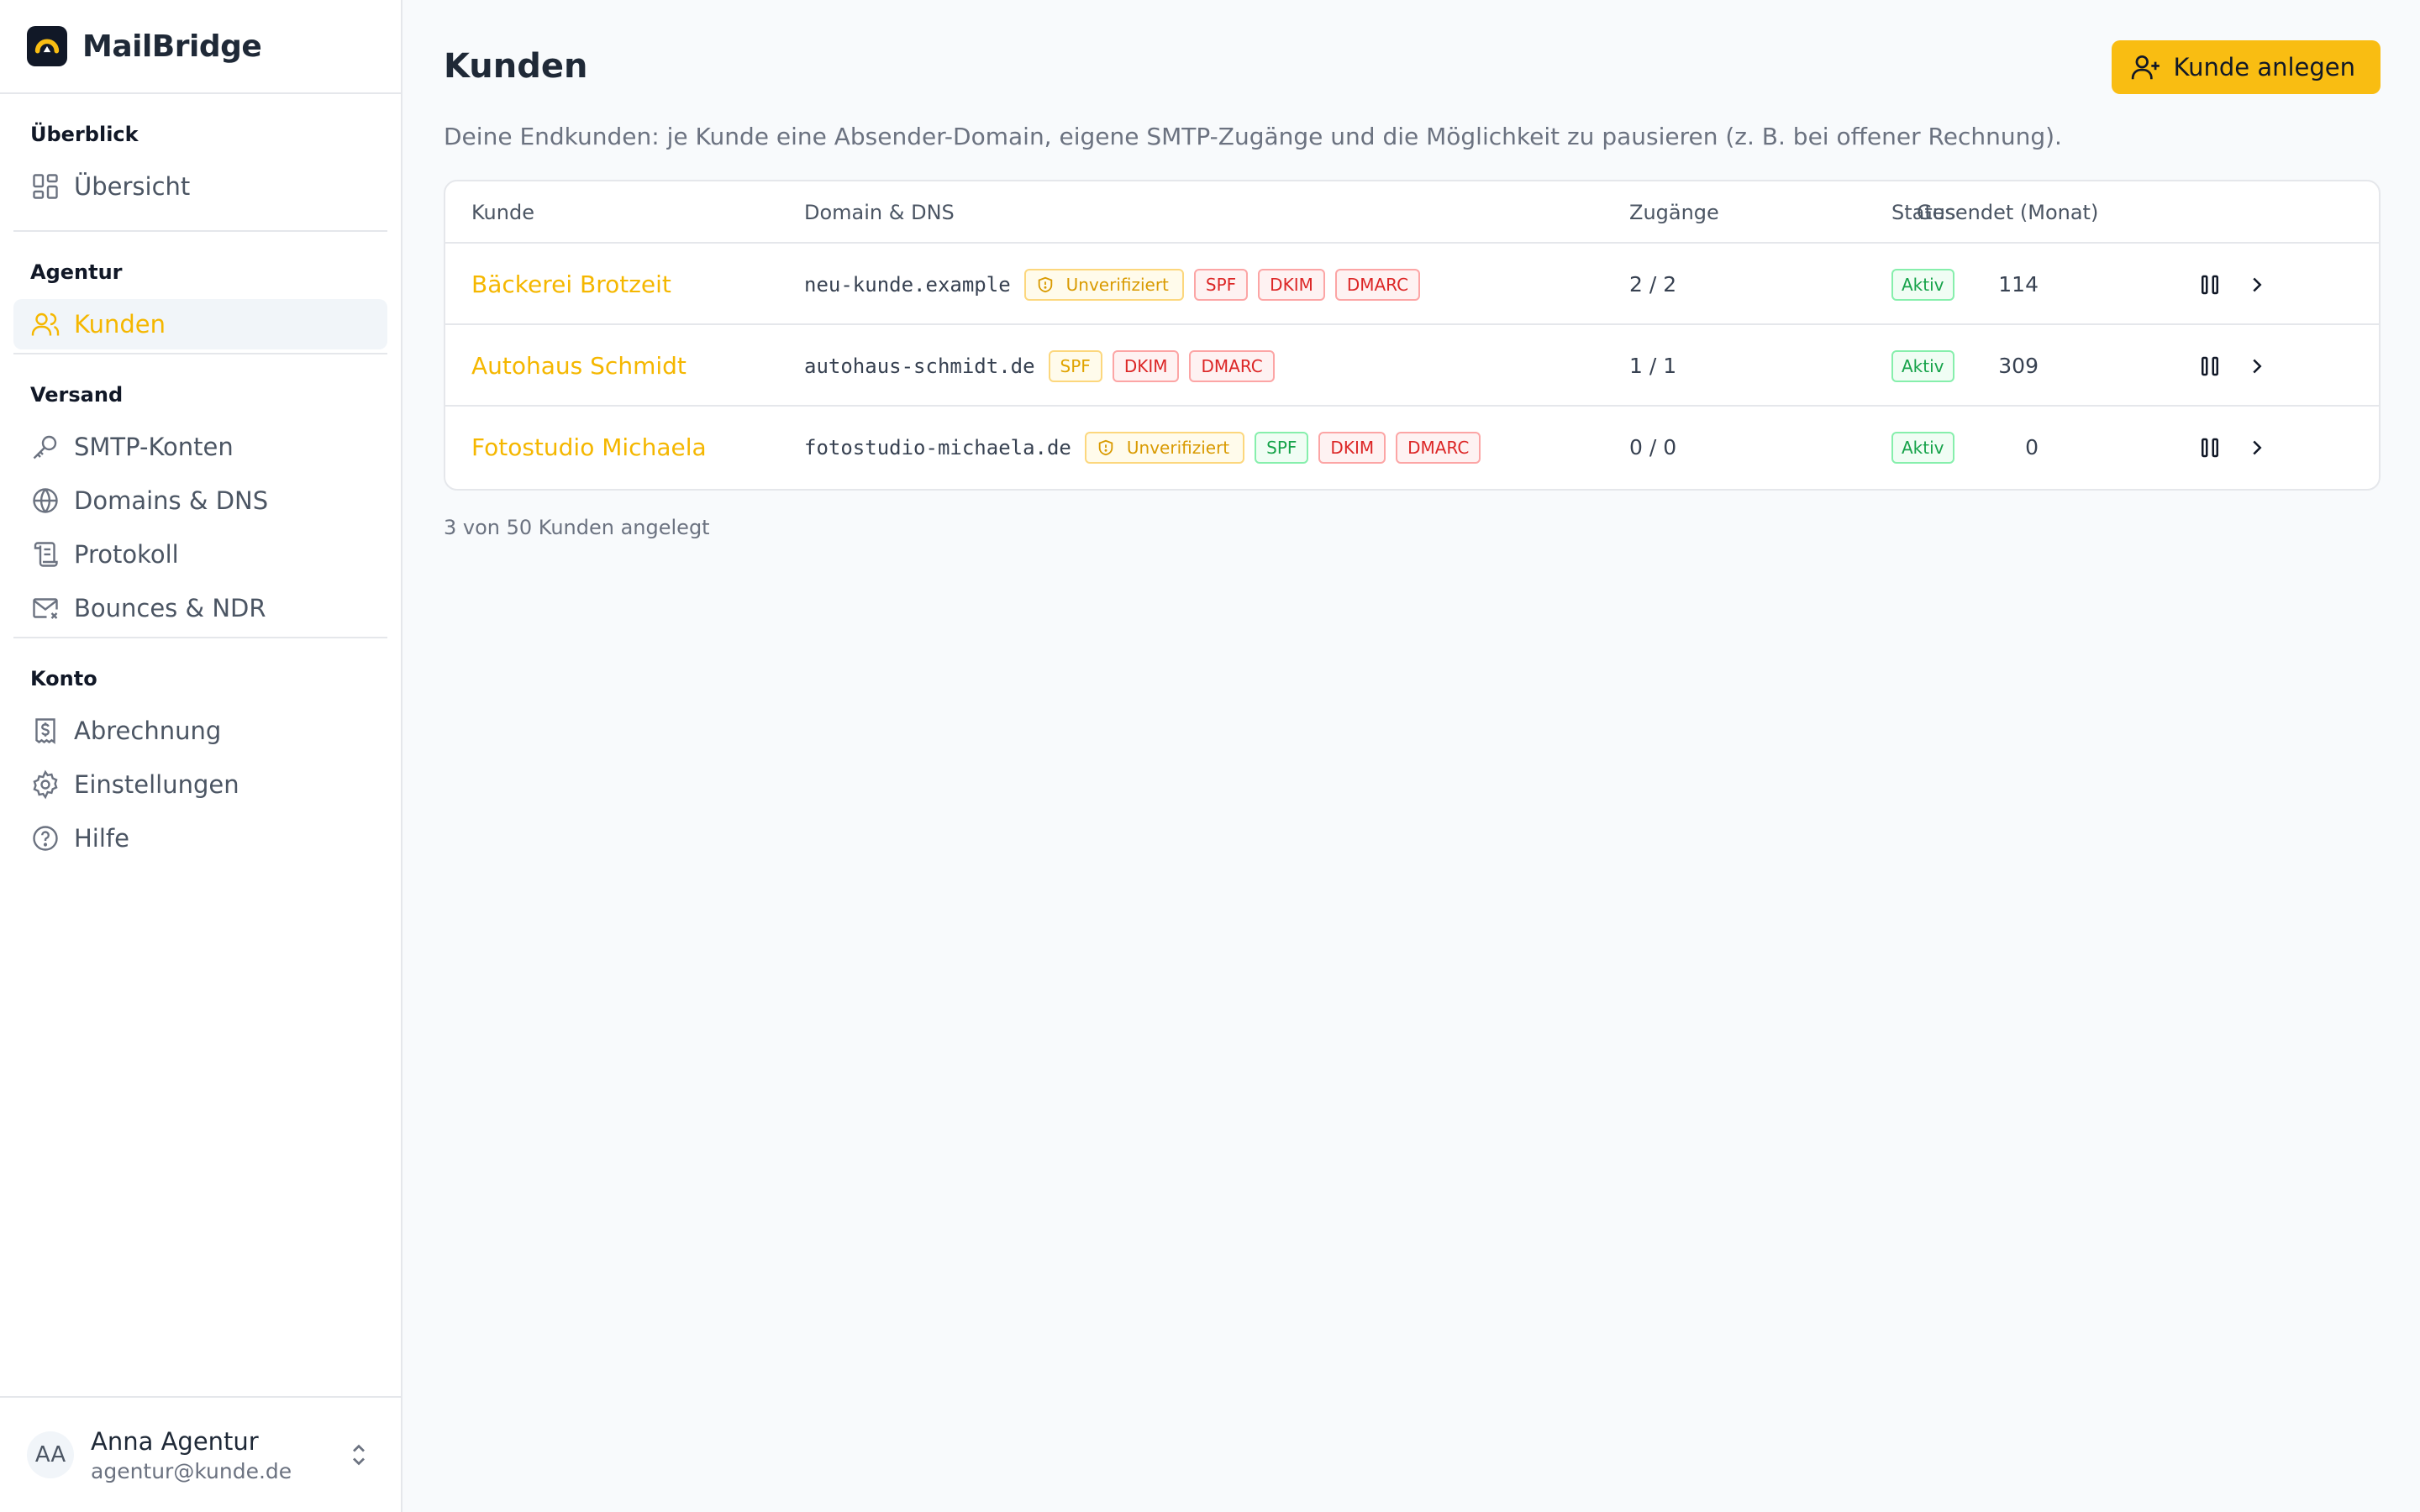  Describe the element at coordinates (1653, 366) in the screenshot. I see `access-count: 1 / 1` at that location.